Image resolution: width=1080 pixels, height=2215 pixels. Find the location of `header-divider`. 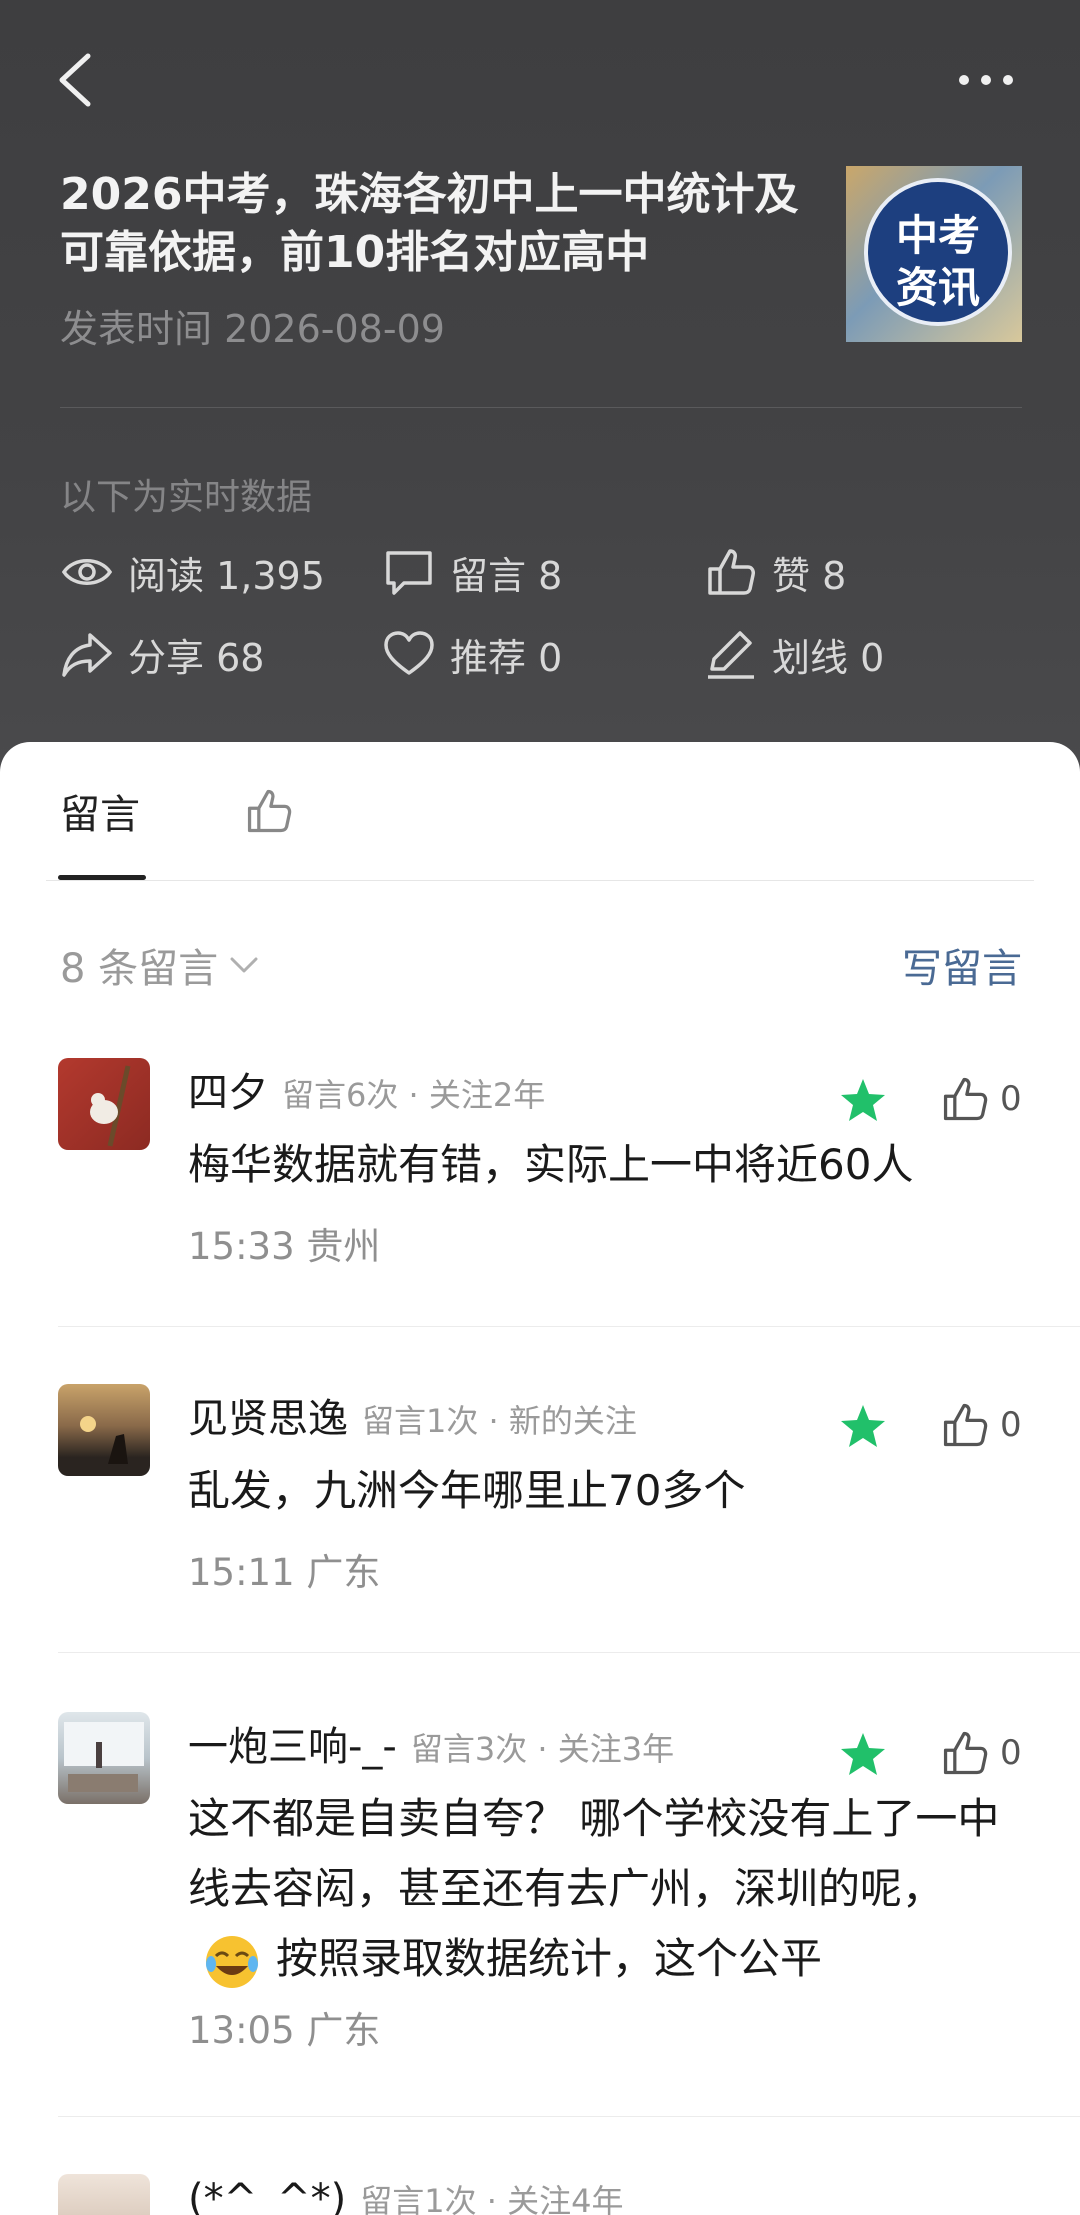

header-divider is located at coordinates (541, 407).